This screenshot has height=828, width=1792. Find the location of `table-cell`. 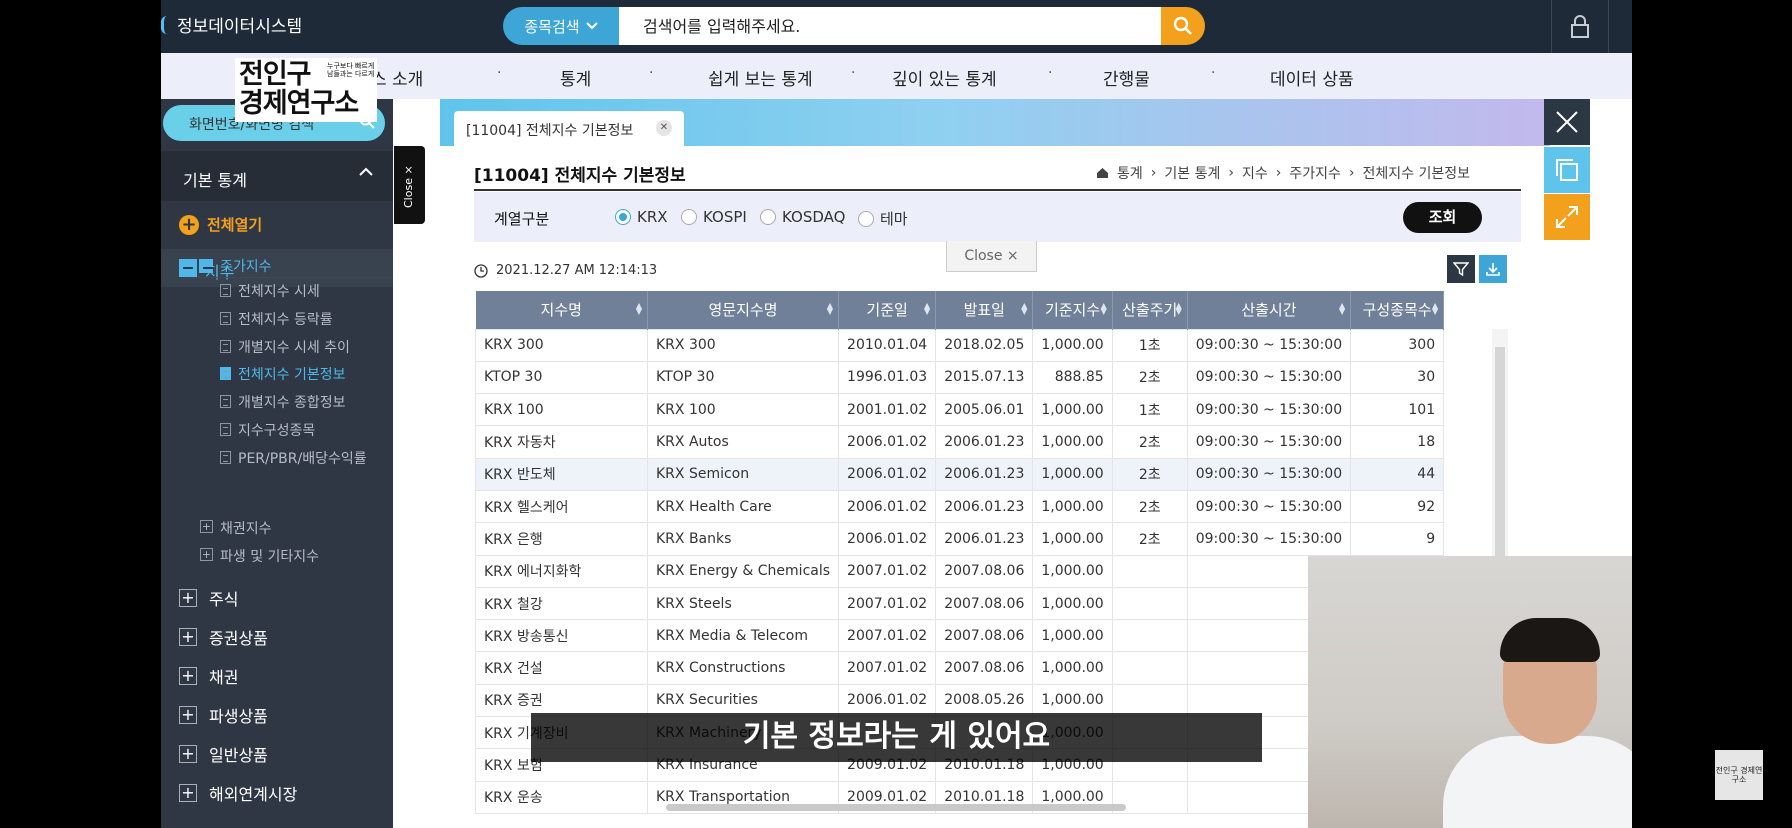

table-cell is located at coordinates (1149, 636).